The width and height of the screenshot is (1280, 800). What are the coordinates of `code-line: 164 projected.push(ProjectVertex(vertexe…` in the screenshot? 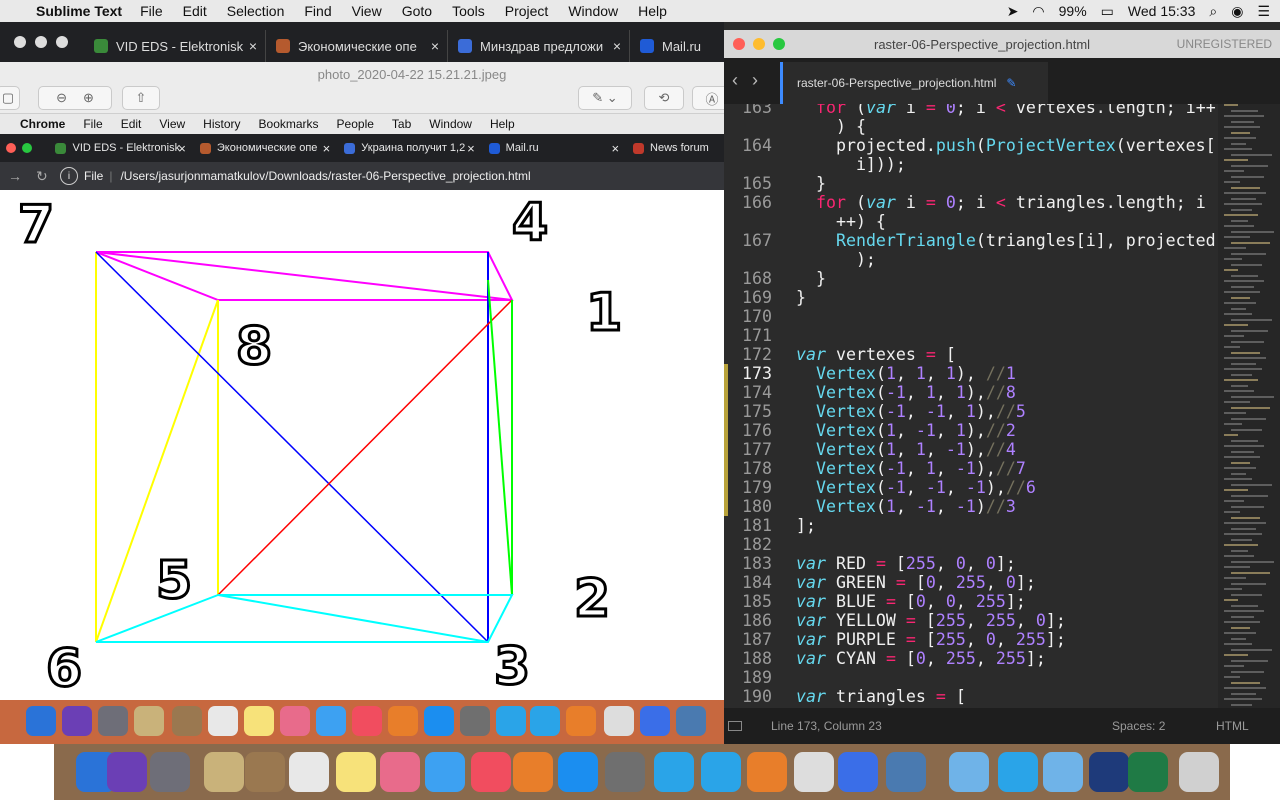 It's located at (971, 145).